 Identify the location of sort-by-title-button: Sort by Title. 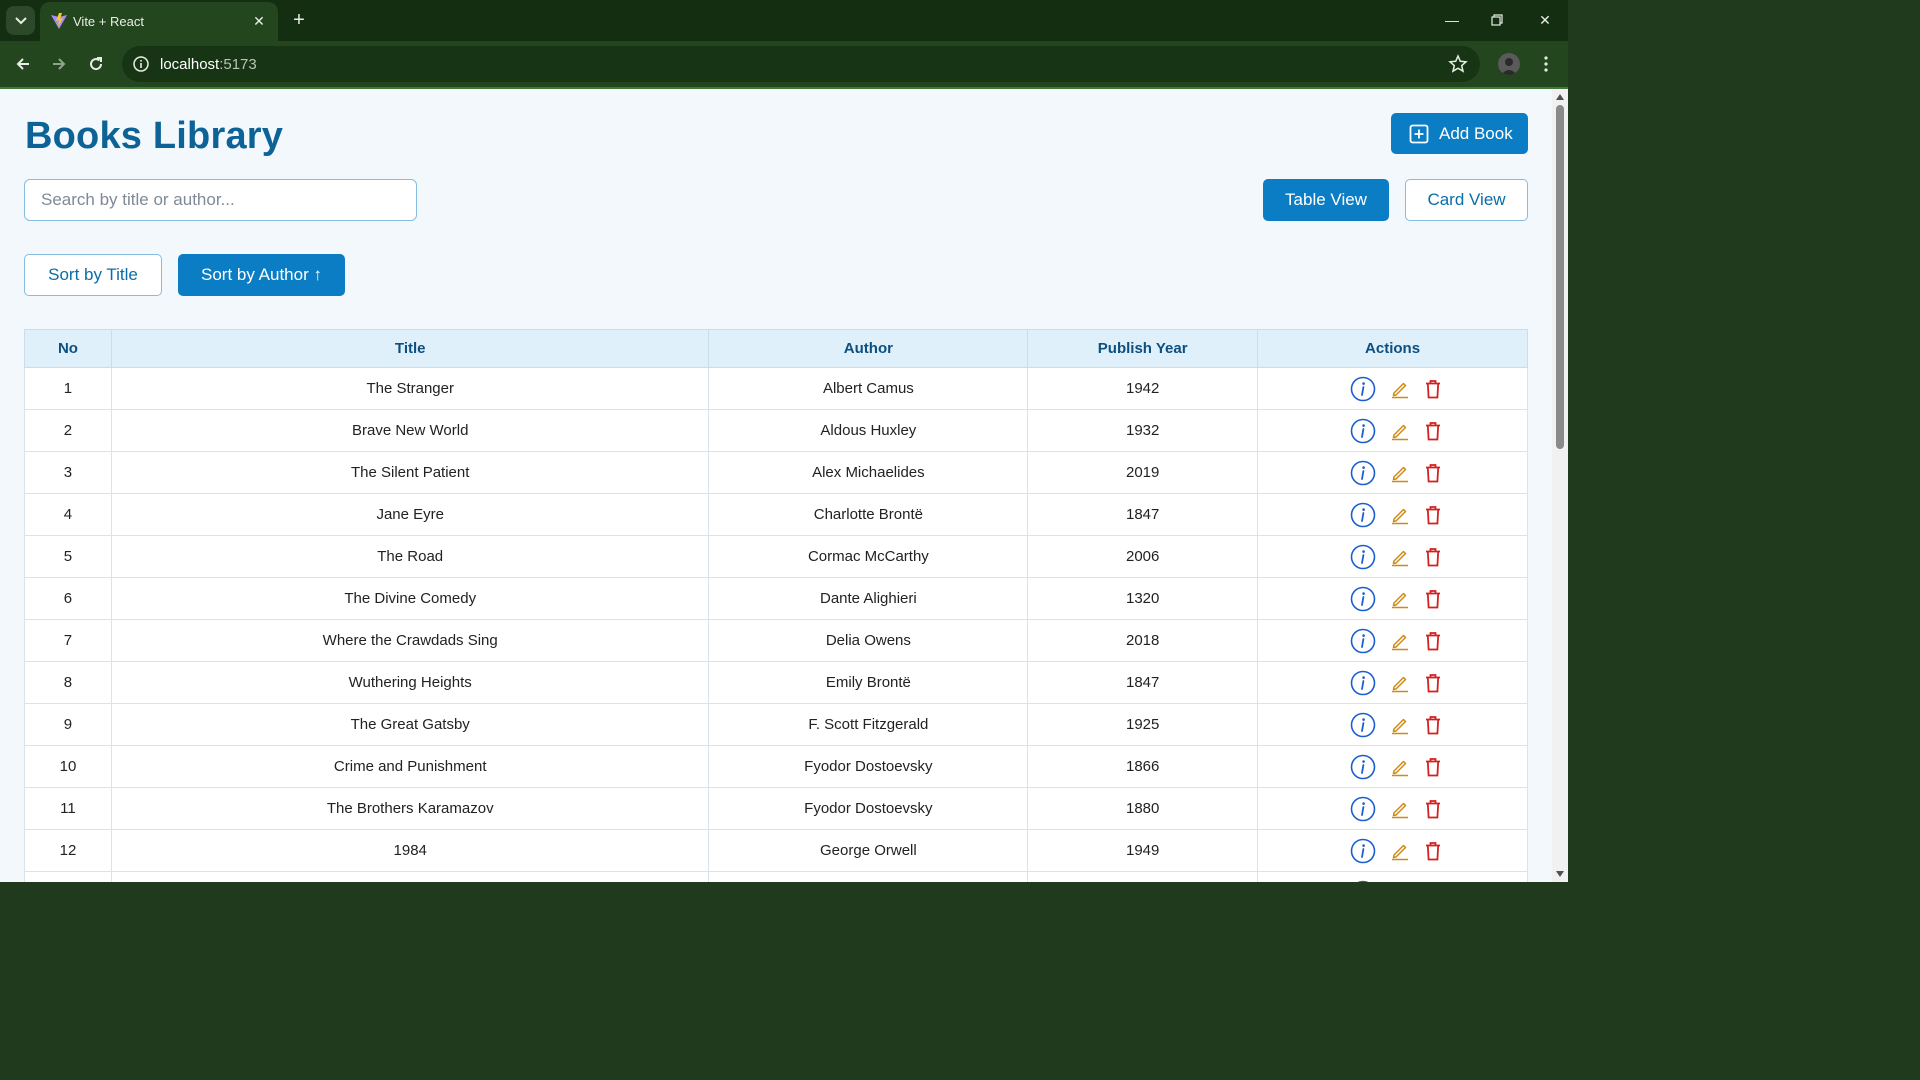
(93, 275).